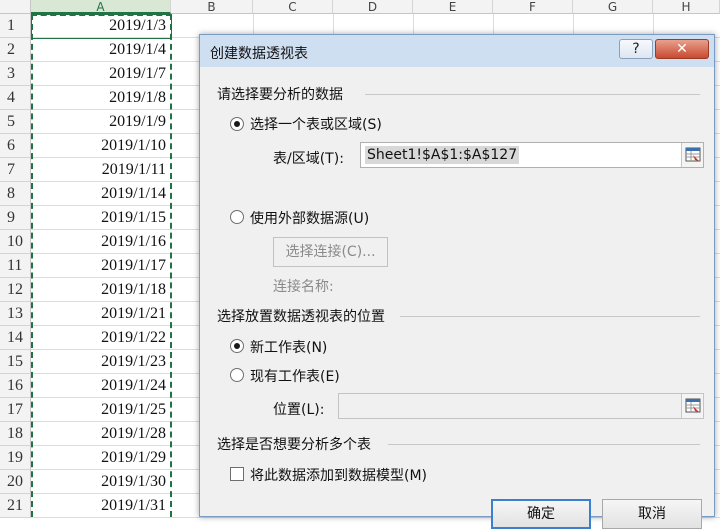 Image resolution: width=720 pixels, height=529 pixels. I want to click on row-header: 13, so click(15, 314).